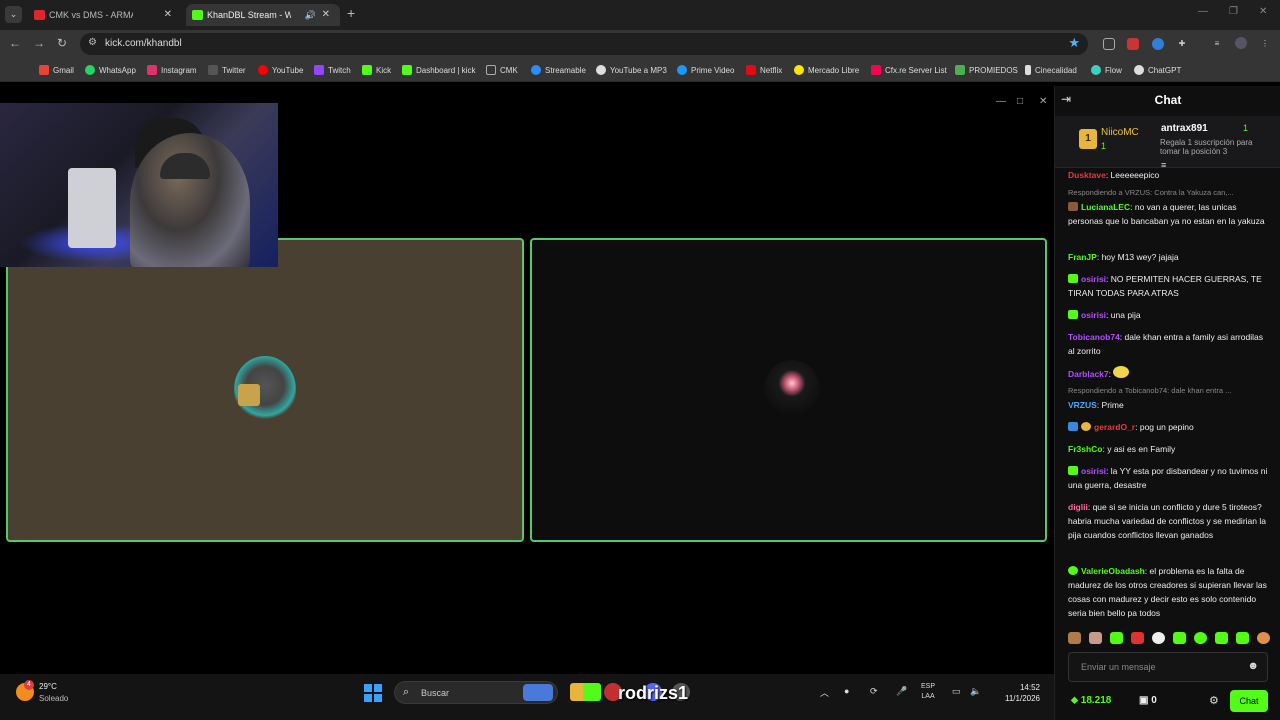  What do you see at coordinates (1253, 666) in the screenshot?
I see `emoji-picker-icon: ☻` at bounding box center [1253, 666].